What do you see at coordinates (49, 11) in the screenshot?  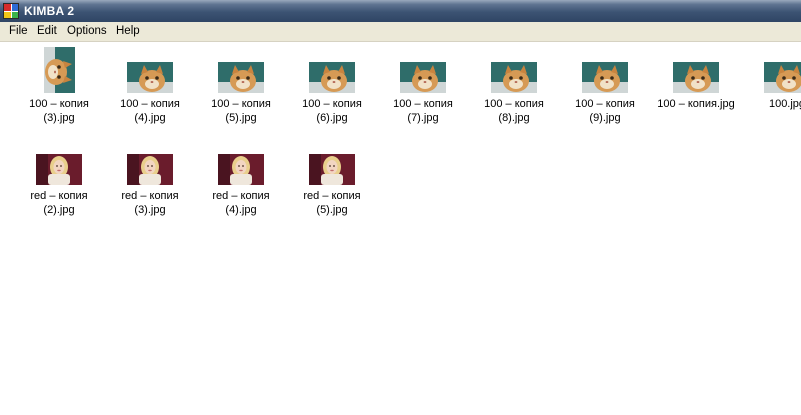 I see `window-title: KIMBA 2` at bounding box center [49, 11].